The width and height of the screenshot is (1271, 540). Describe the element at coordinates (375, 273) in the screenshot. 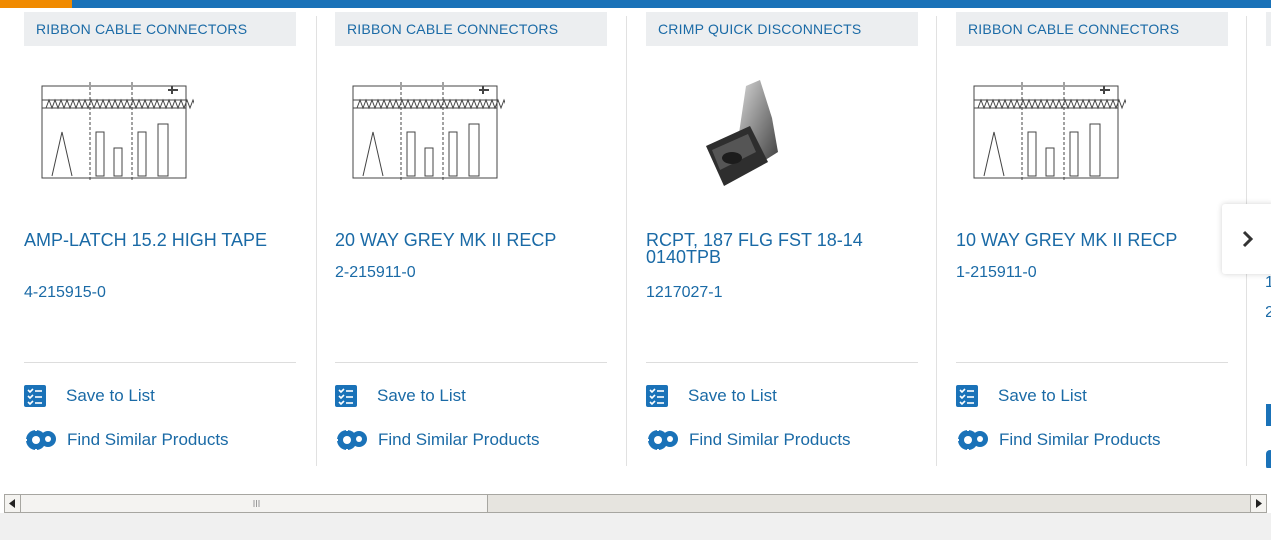

I see `part-number-link: 2-215911-0` at that location.